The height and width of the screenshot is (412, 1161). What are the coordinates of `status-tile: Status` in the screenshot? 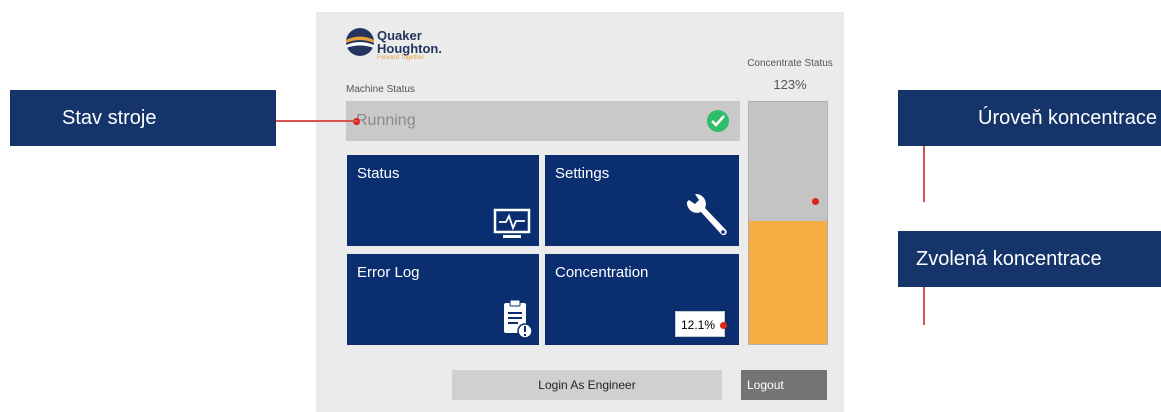 It's located at (443, 200).